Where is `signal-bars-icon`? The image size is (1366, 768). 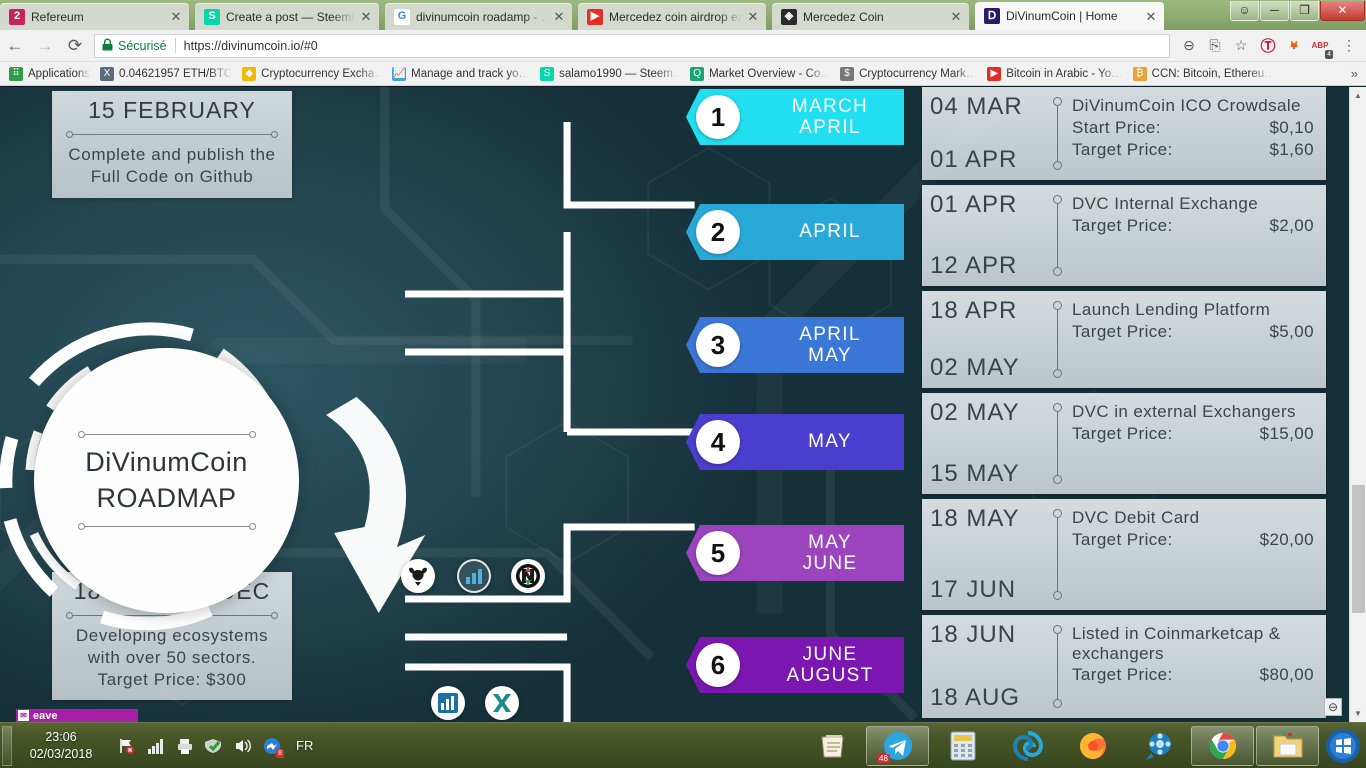 signal-bars-icon is located at coordinates (156, 746).